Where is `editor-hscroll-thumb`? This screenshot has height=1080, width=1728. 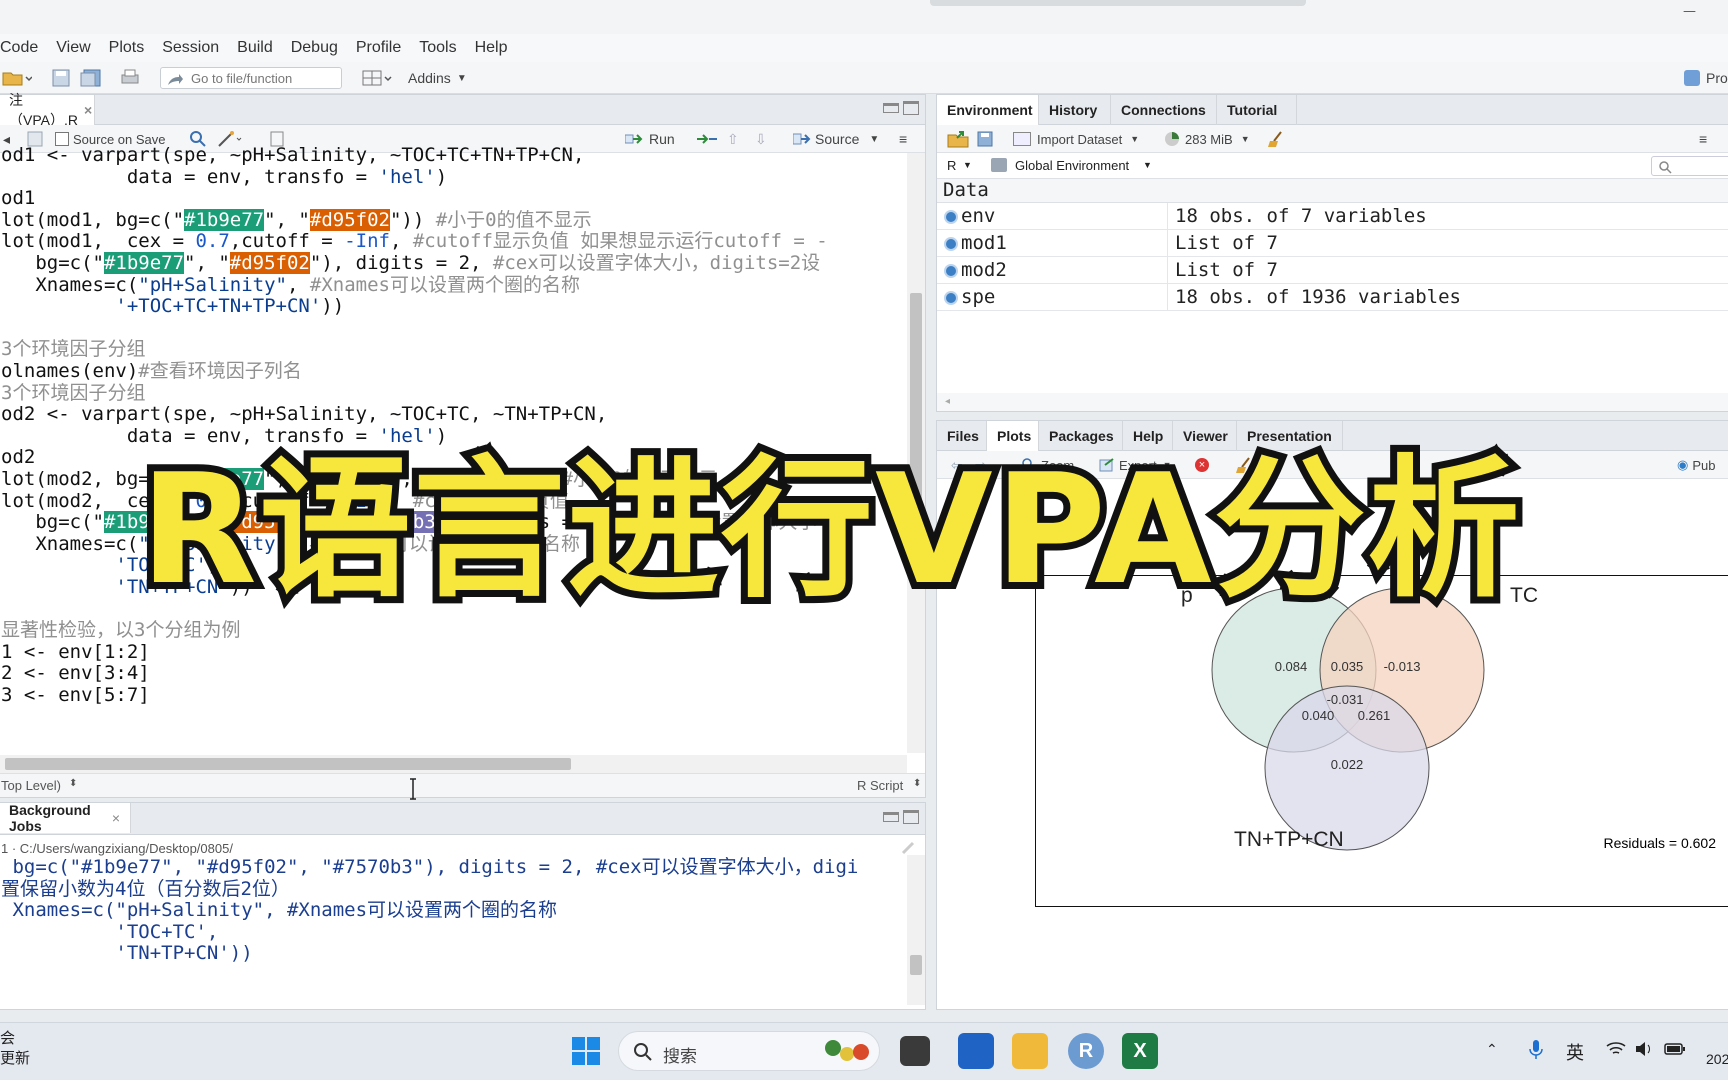 editor-hscroll-thumb is located at coordinates (288, 764).